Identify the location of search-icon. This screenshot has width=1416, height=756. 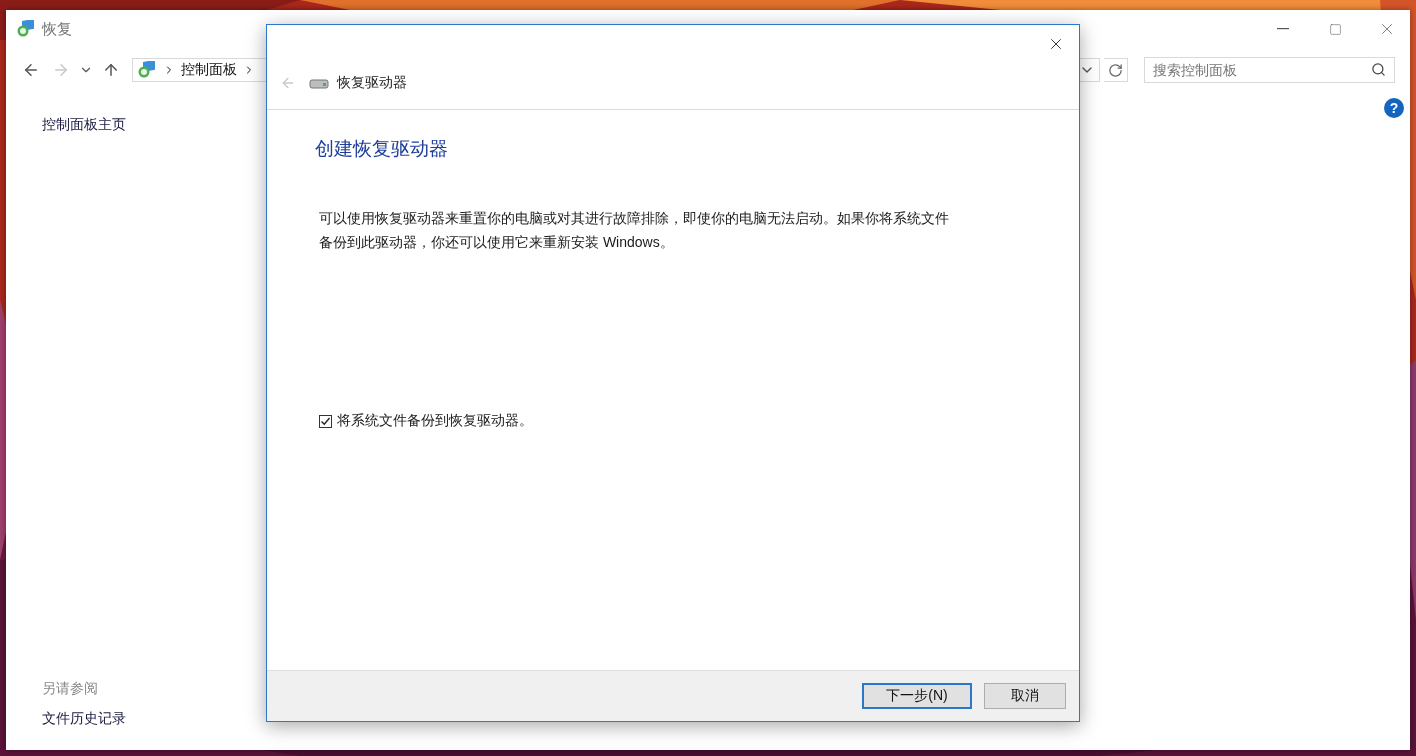
(1378, 69).